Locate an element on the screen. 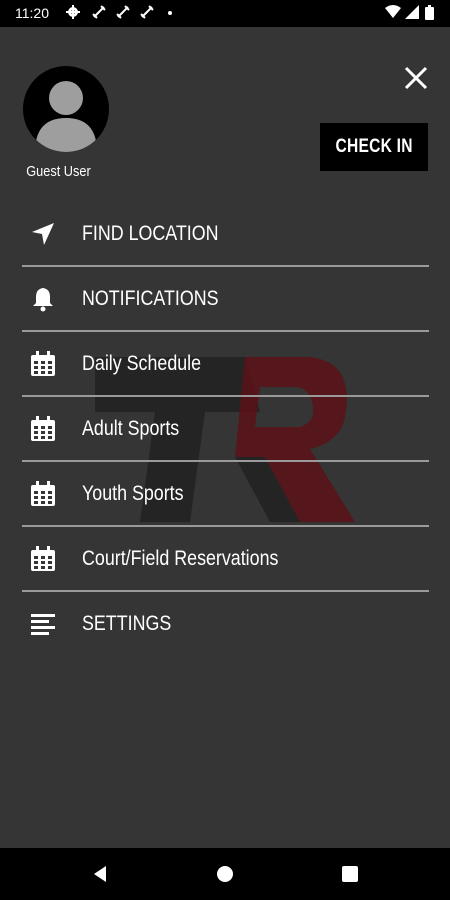 The height and width of the screenshot is (900, 450). user-avatar-icon is located at coordinates (66, 116).